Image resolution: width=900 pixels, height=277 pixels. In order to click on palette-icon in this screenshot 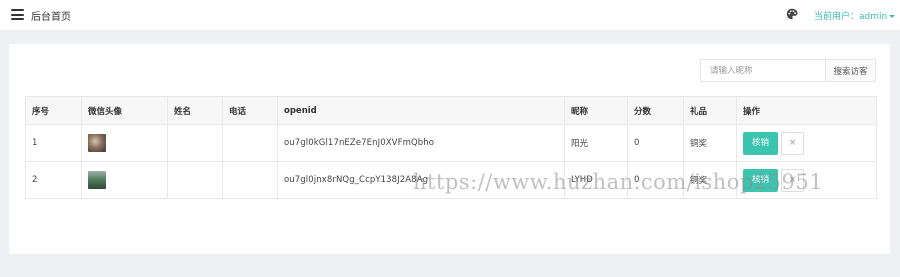, I will do `click(792, 14)`.